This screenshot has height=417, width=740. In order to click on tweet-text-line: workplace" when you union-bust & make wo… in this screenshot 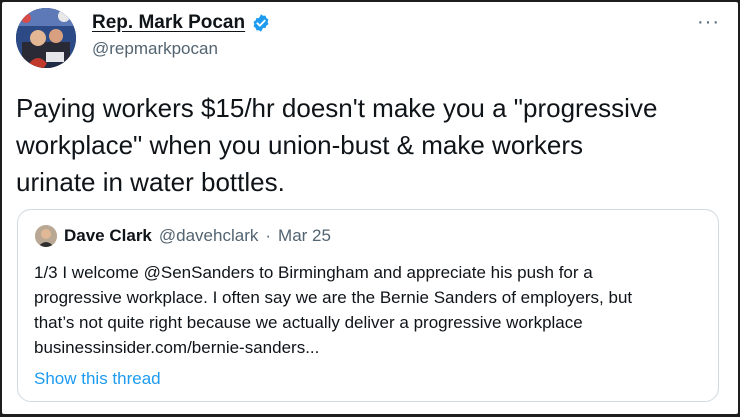, I will do `click(300, 145)`.